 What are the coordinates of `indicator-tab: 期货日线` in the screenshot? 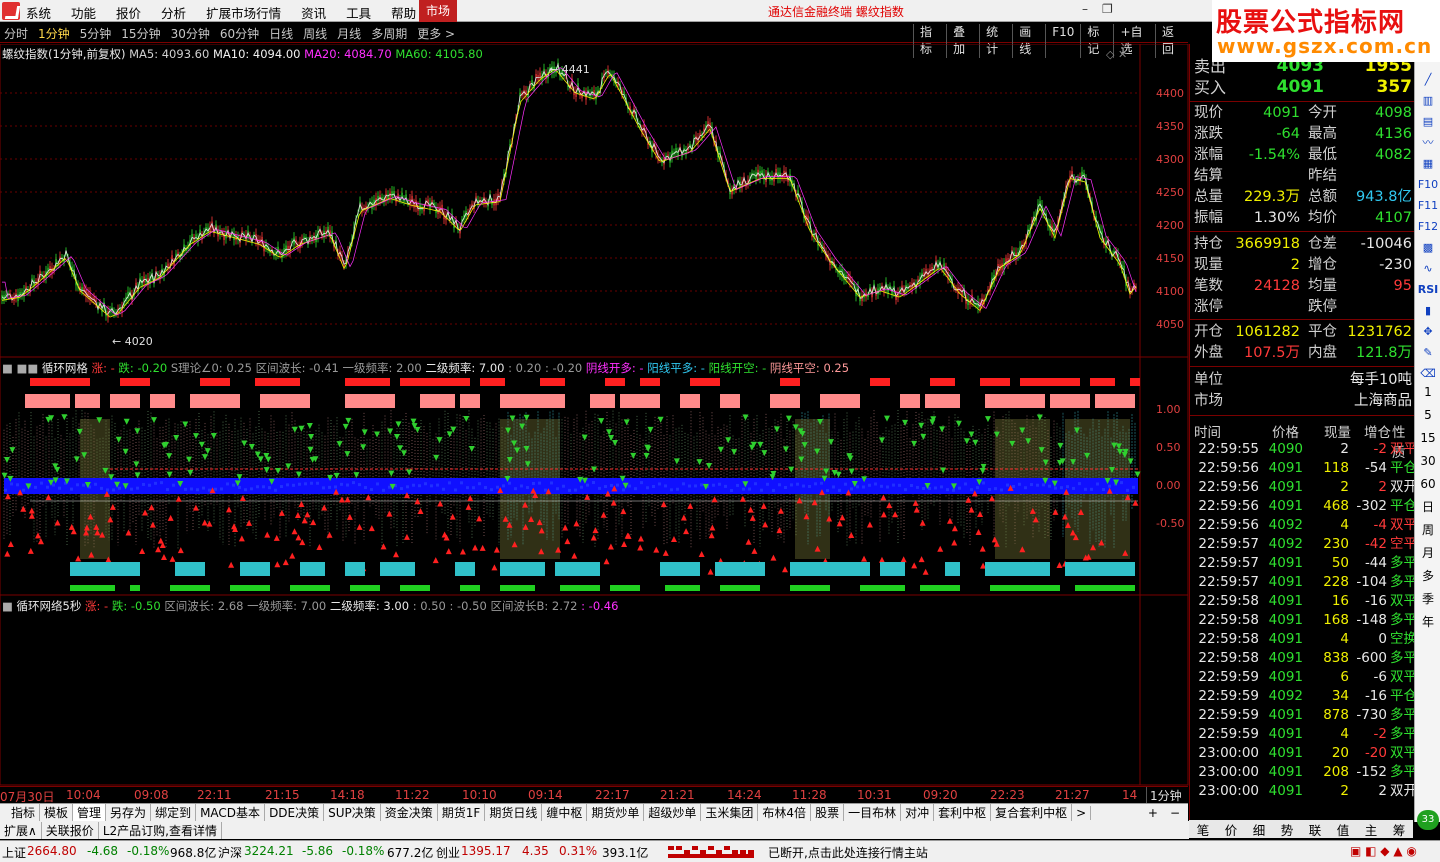 It's located at (514, 812).